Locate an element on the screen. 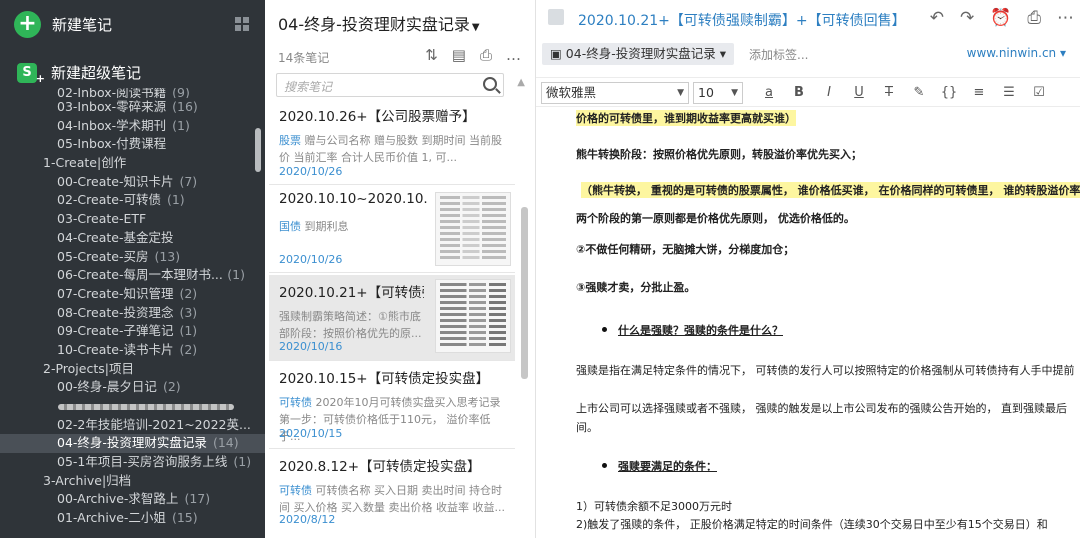  tree-item: 05-1年项目-买房咨询服务上线 (1) is located at coordinates (132, 462).